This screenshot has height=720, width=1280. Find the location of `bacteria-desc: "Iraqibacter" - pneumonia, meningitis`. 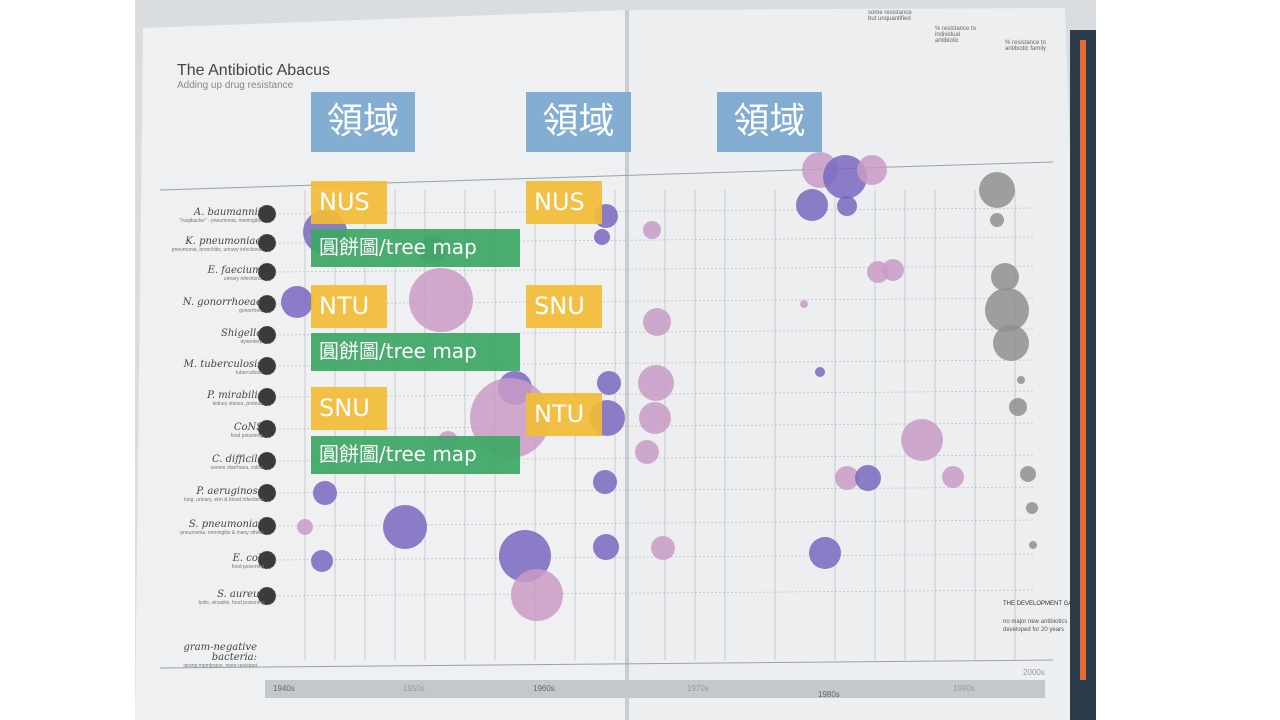

bacteria-desc: "Iraqibacter" - pneumonia, meningitis is located at coordinates (220, 221).